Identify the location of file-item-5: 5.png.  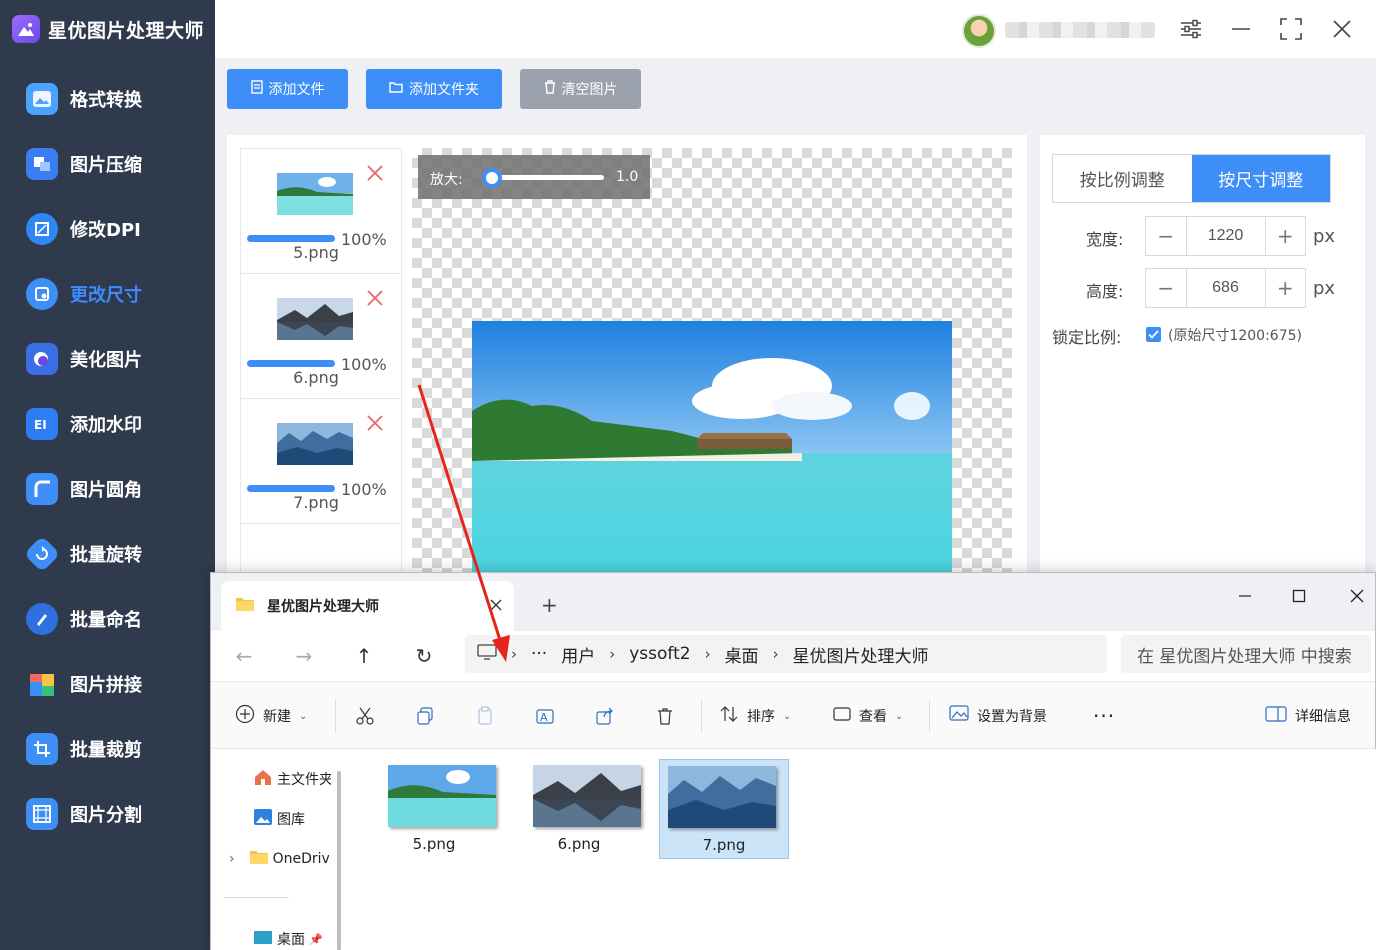
(434, 809).